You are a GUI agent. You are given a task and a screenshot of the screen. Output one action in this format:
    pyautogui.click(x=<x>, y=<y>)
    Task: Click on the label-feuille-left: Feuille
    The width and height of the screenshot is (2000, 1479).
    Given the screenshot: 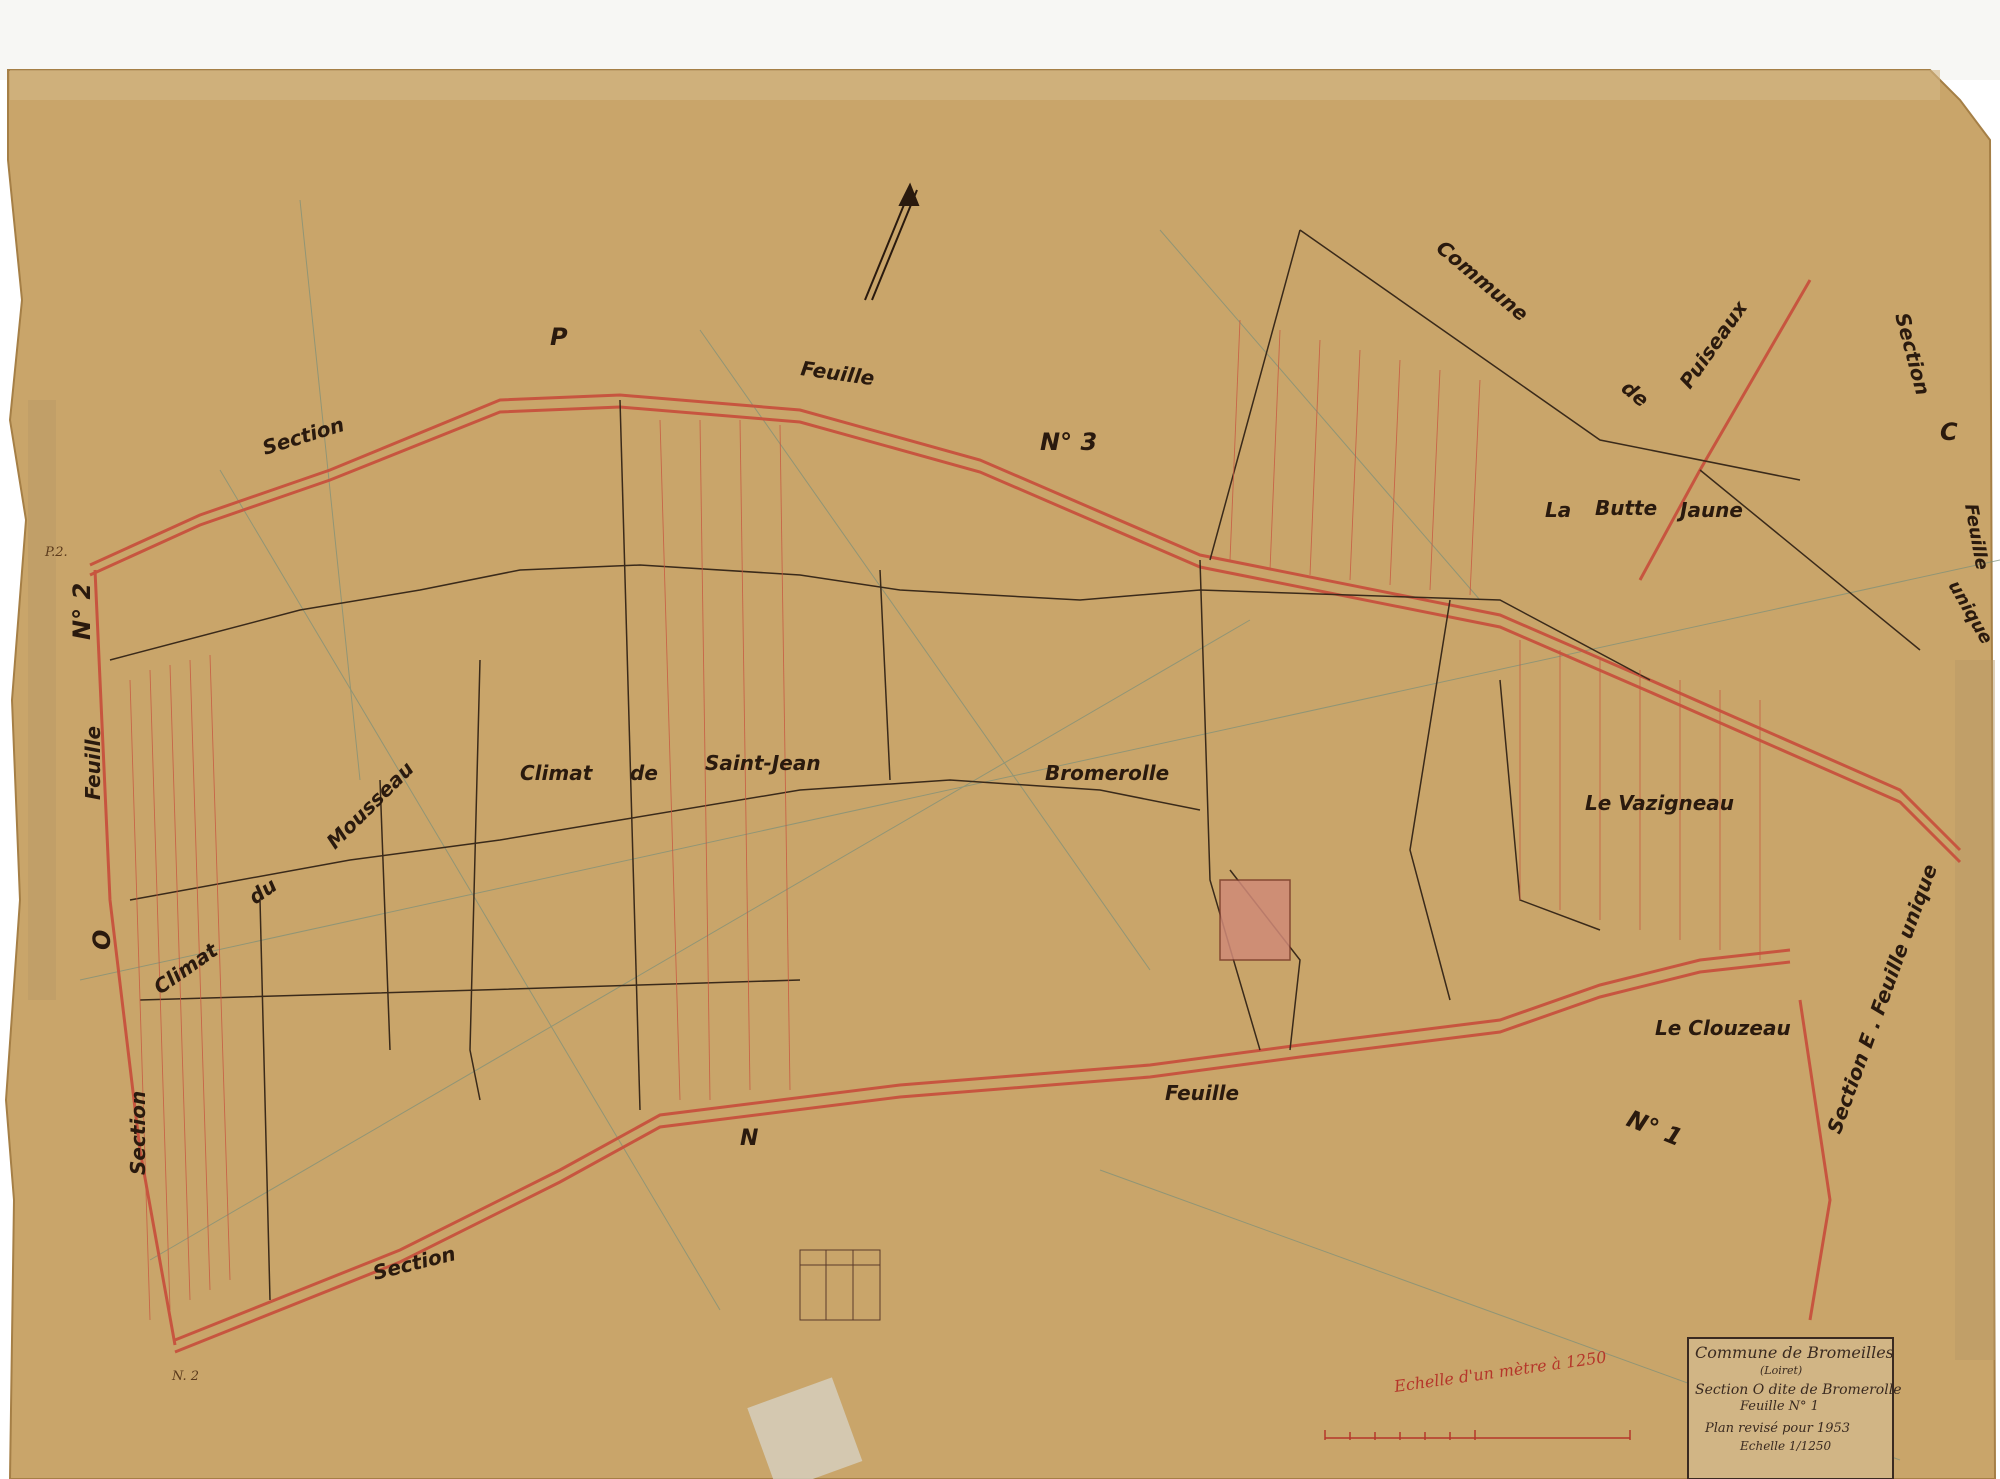 What is the action you would take?
    pyautogui.click(x=93, y=763)
    